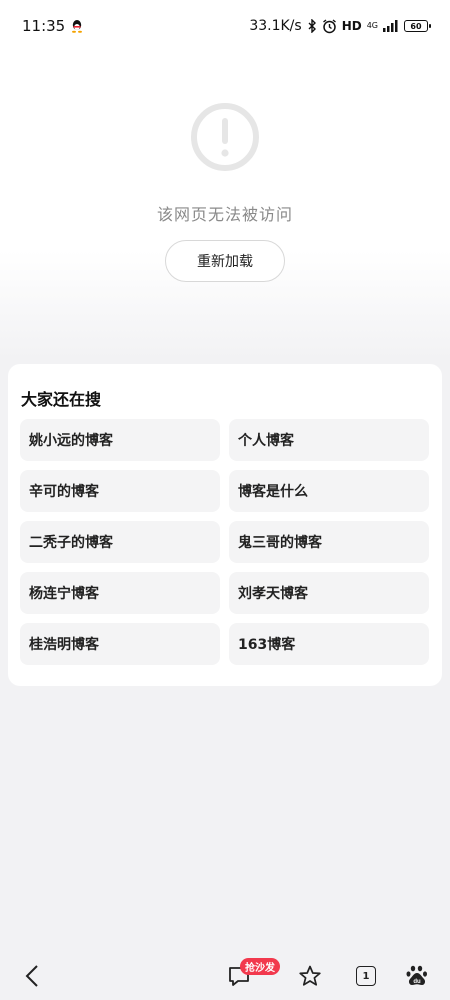 This screenshot has width=450, height=1000. What do you see at coordinates (44, 26) in the screenshot?
I see `status-time: 11:35` at bounding box center [44, 26].